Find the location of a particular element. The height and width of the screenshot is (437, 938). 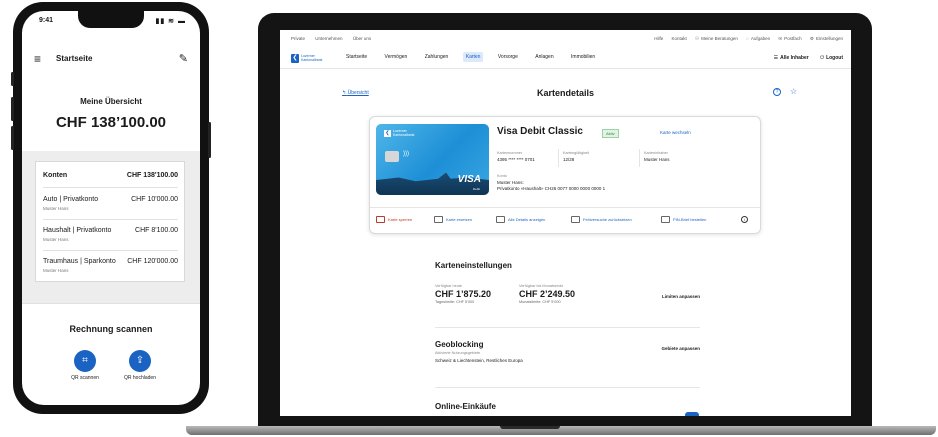

adjust-regions-button: Gebiete anpassen is located at coordinates (680, 348).